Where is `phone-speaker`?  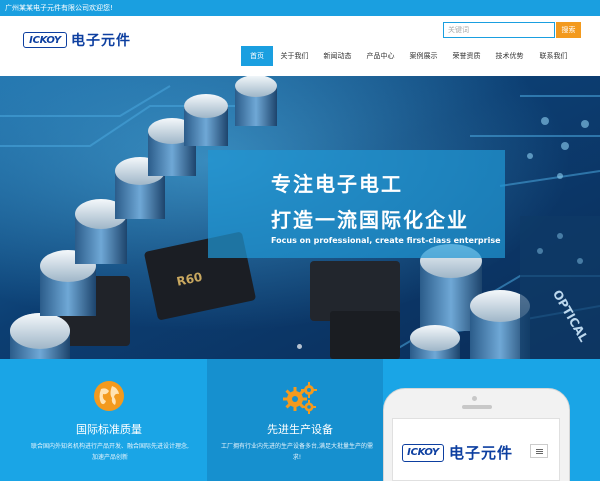 phone-speaker is located at coordinates (477, 407).